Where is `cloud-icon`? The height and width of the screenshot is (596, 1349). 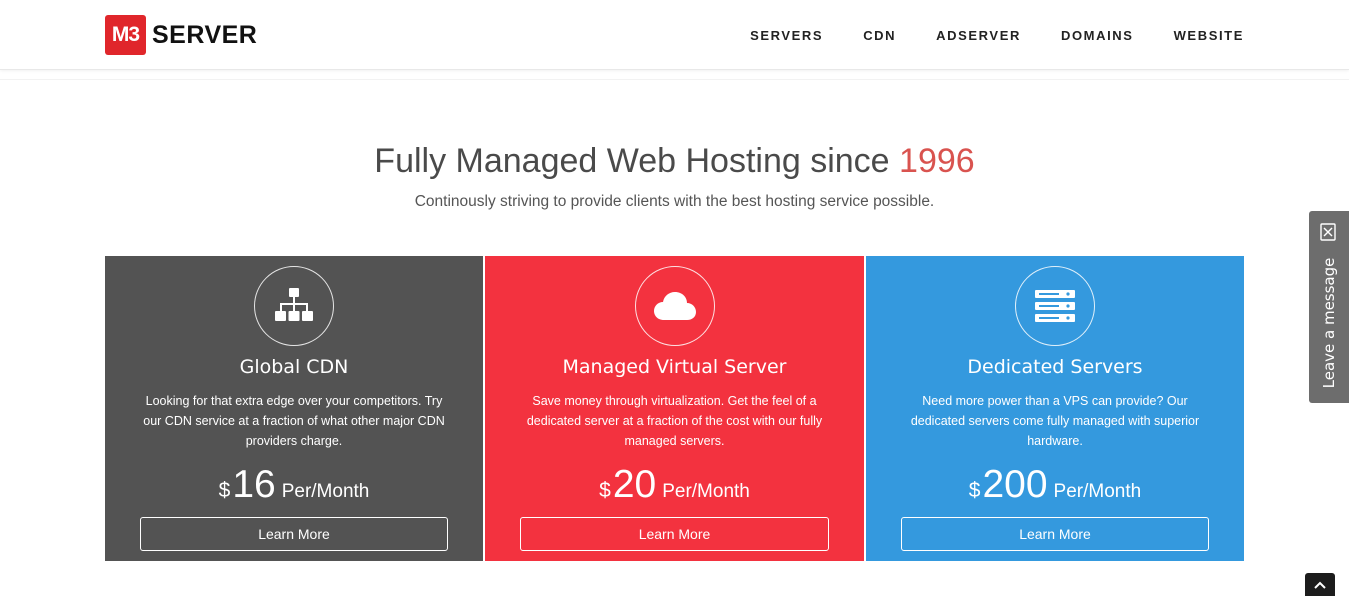 cloud-icon is located at coordinates (674, 306).